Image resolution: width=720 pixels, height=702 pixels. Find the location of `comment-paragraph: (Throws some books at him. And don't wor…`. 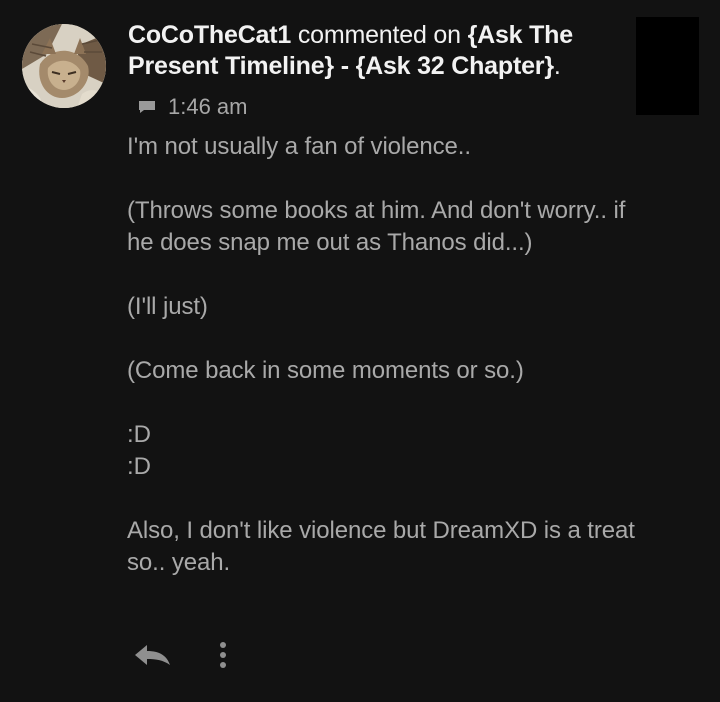

comment-paragraph: (Throws some books at him. And don't wor… is located at coordinates (376, 226).